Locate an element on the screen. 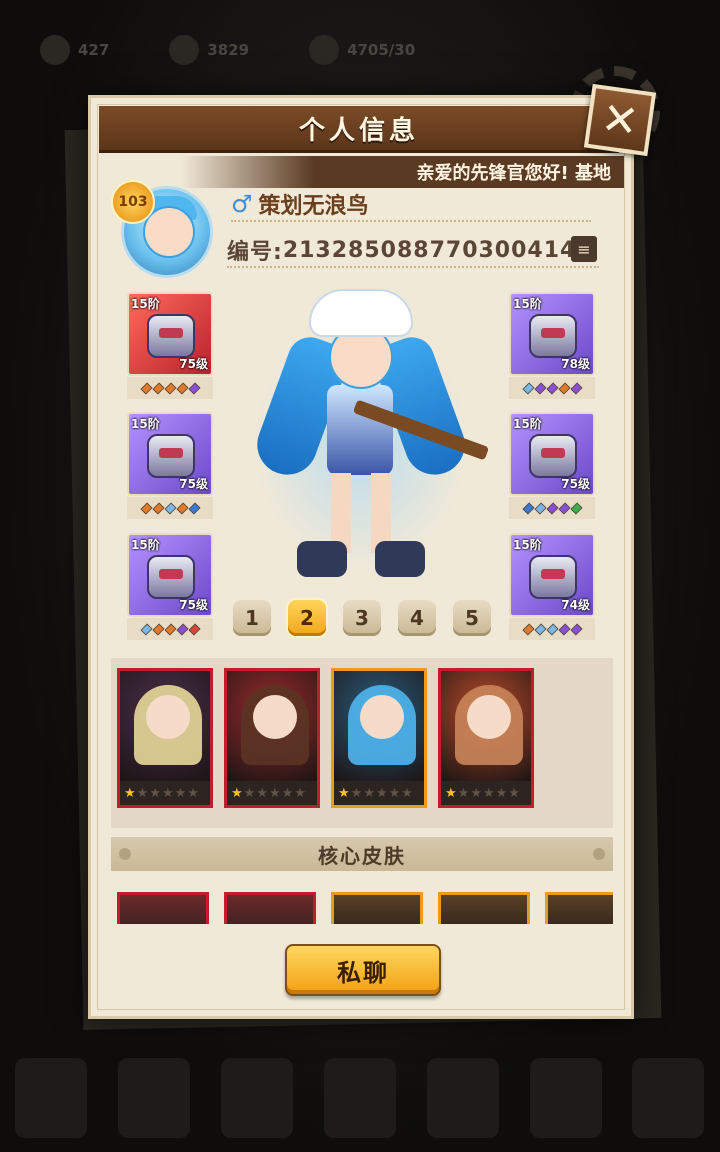 The width and height of the screenshot is (720, 1152). divider is located at coordinates (411, 221).